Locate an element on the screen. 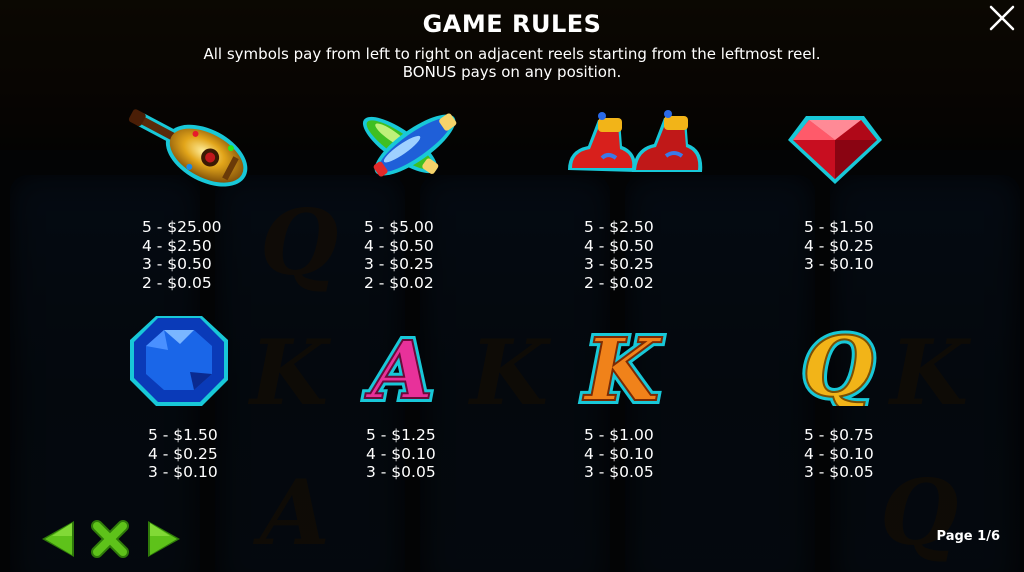  jester-shoes-icon is located at coordinates (635, 141).